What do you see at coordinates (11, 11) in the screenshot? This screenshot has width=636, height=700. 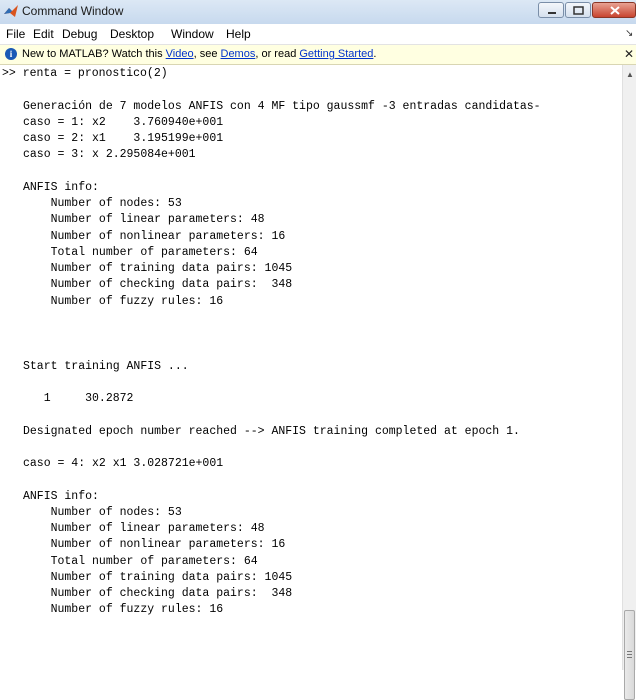 I see `matlab-logo-icon` at bounding box center [11, 11].